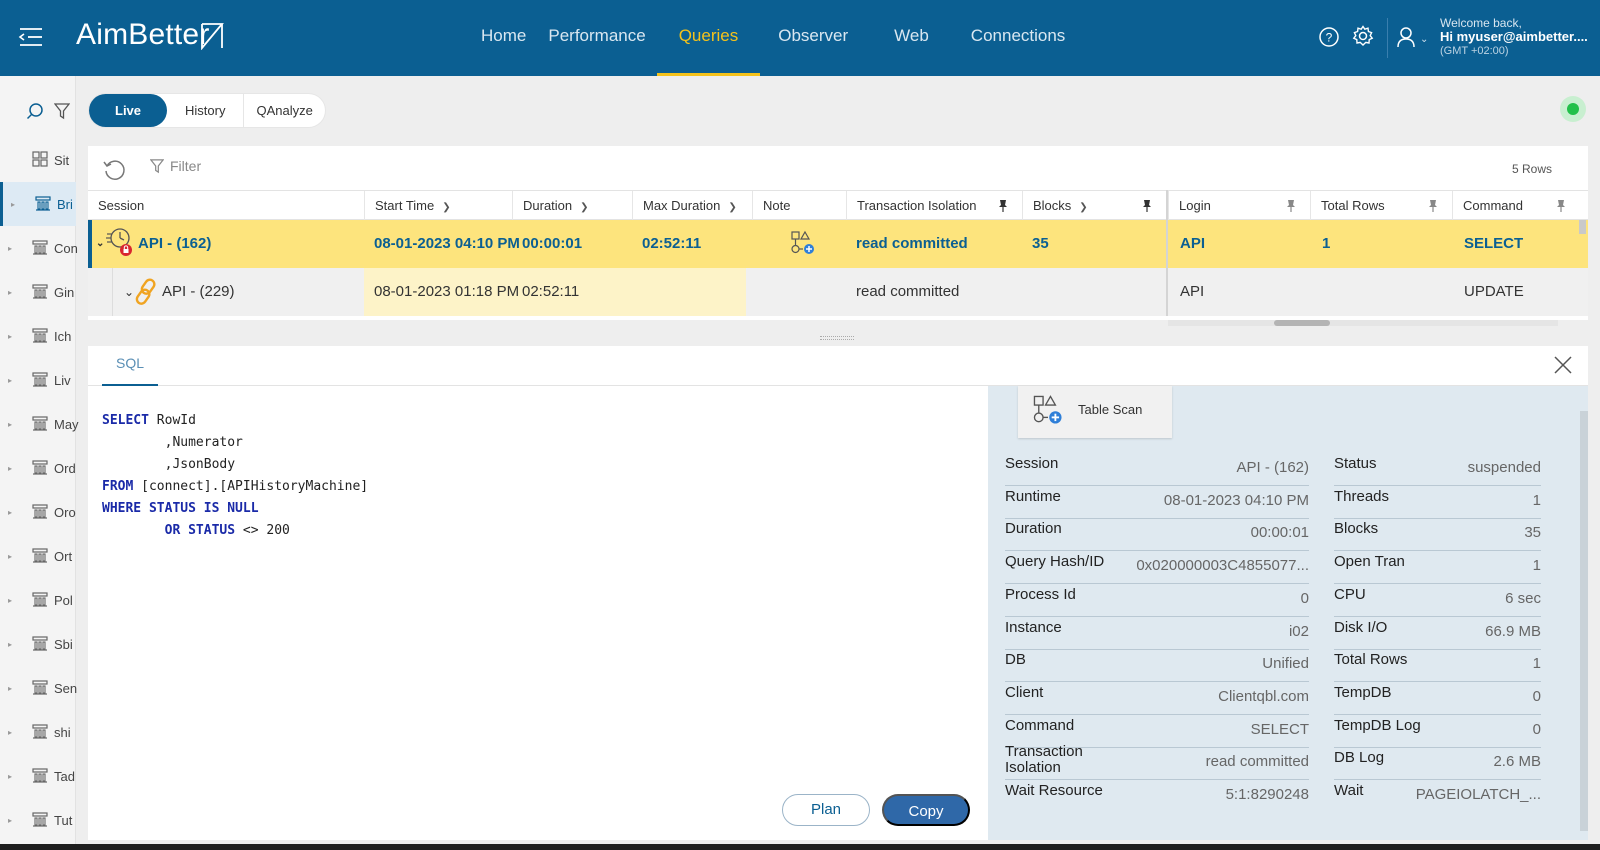 This screenshot has width=1600, height=850. Describe the element at coordinates (799, 205) in the screenshot. I see `column-header-note: Note` at that location.